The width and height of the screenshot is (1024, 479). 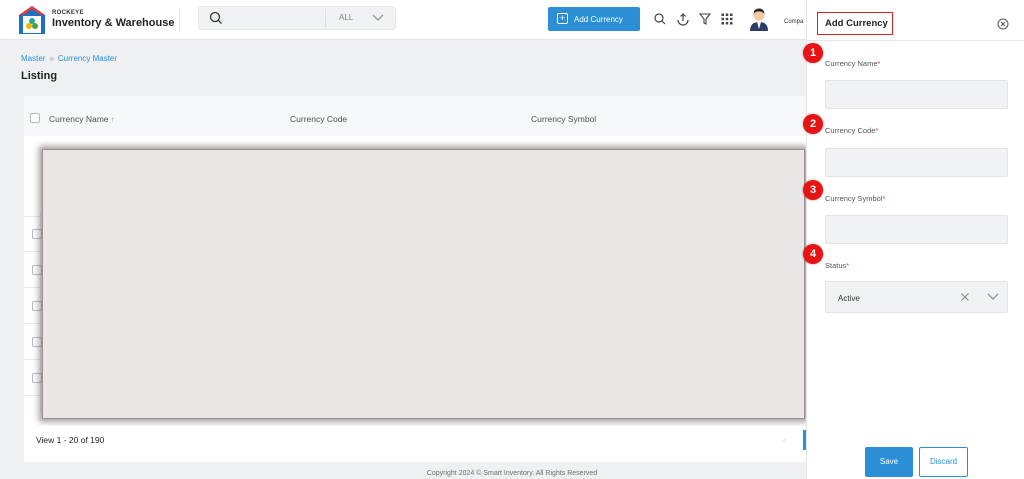 I want to click on currency-code-label-text: Currency Code, so click(x=850, y=130).